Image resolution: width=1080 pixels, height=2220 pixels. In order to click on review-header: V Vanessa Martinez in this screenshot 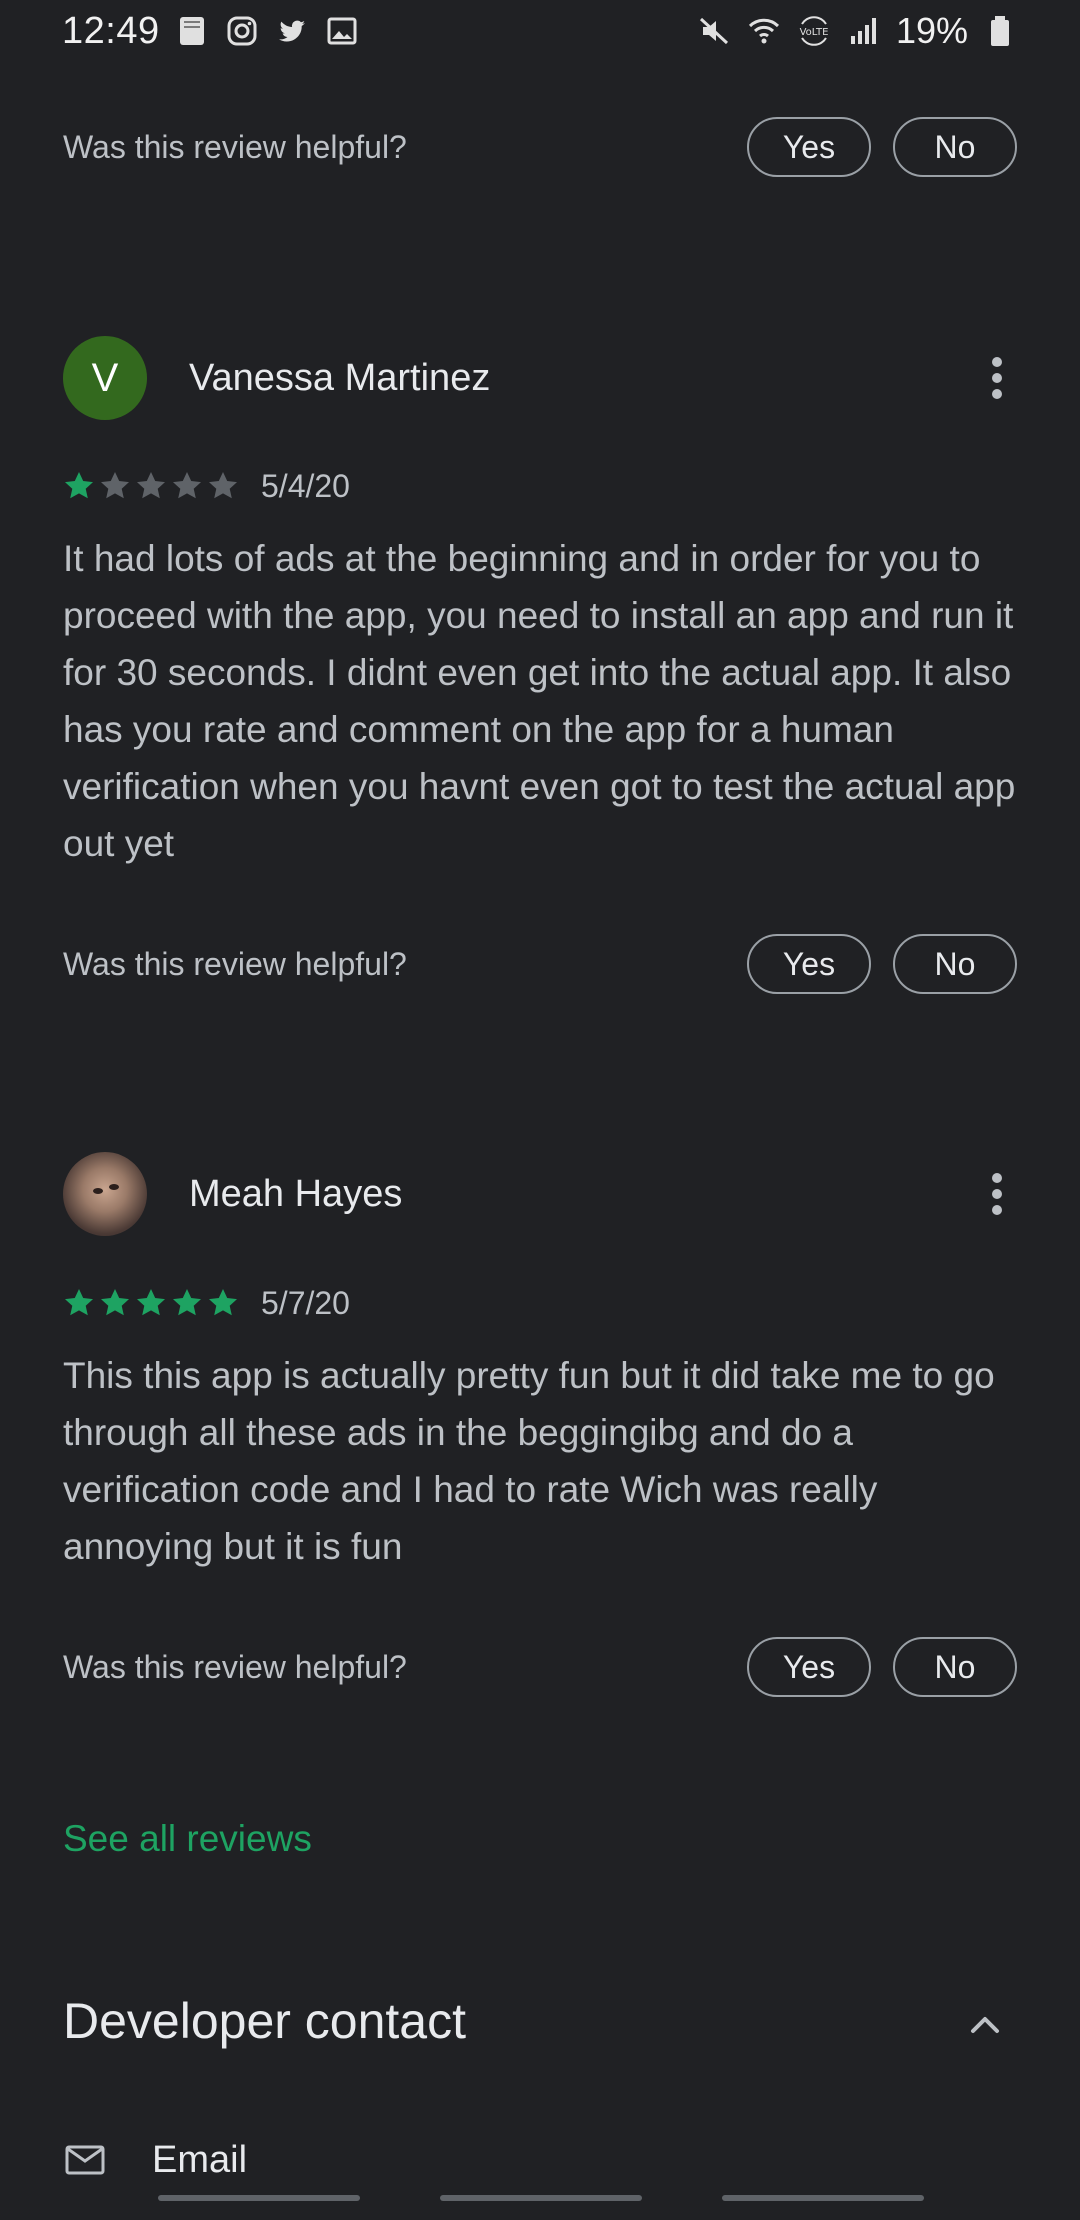, I will do `click(540, 378)`.